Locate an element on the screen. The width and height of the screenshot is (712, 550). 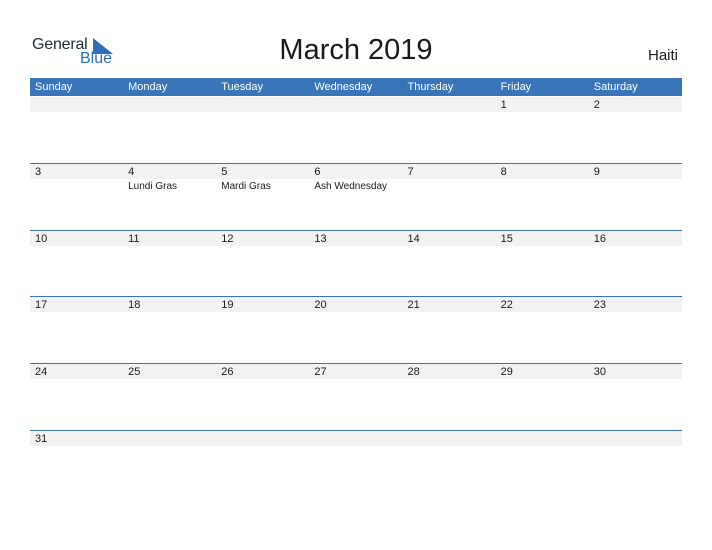
weekday-friday: Friday is located at coordinates (516, 87).